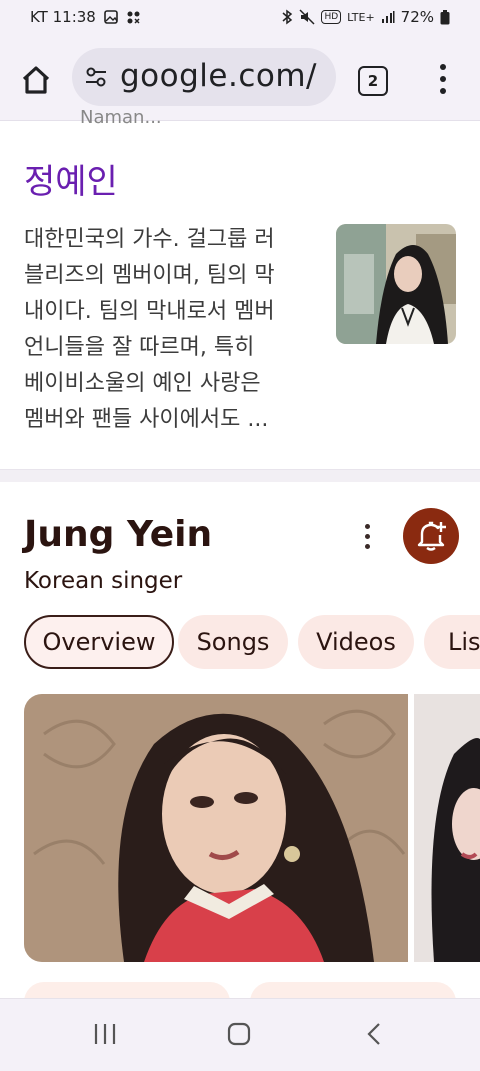 This screenshot has height=1071, width=480. Describe the element at coordinates (356, 642) in the screenshot. I see `tab-videos: Videos` at that location.